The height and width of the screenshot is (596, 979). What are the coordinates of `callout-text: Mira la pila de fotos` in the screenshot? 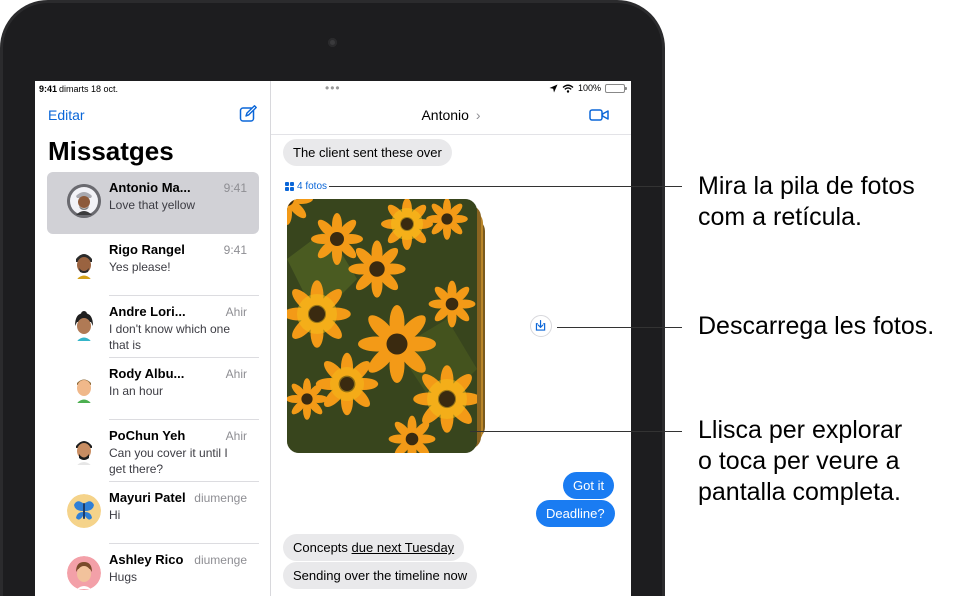 It's located at (806, 186).